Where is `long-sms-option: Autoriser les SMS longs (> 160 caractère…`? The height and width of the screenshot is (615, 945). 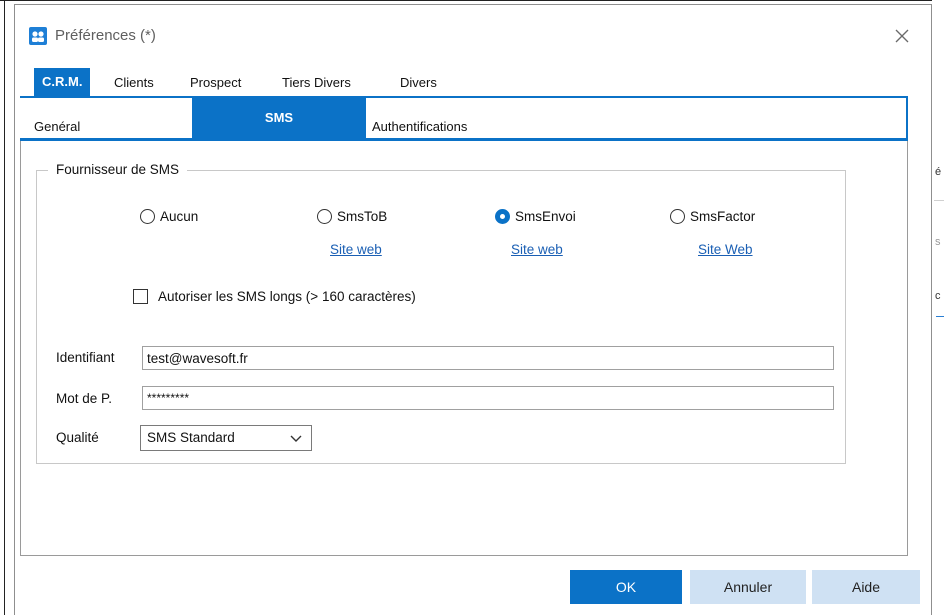 long-sms-option: Autoriser les SMS longs (> 160 caractère… is located at coordinates (274, 296).